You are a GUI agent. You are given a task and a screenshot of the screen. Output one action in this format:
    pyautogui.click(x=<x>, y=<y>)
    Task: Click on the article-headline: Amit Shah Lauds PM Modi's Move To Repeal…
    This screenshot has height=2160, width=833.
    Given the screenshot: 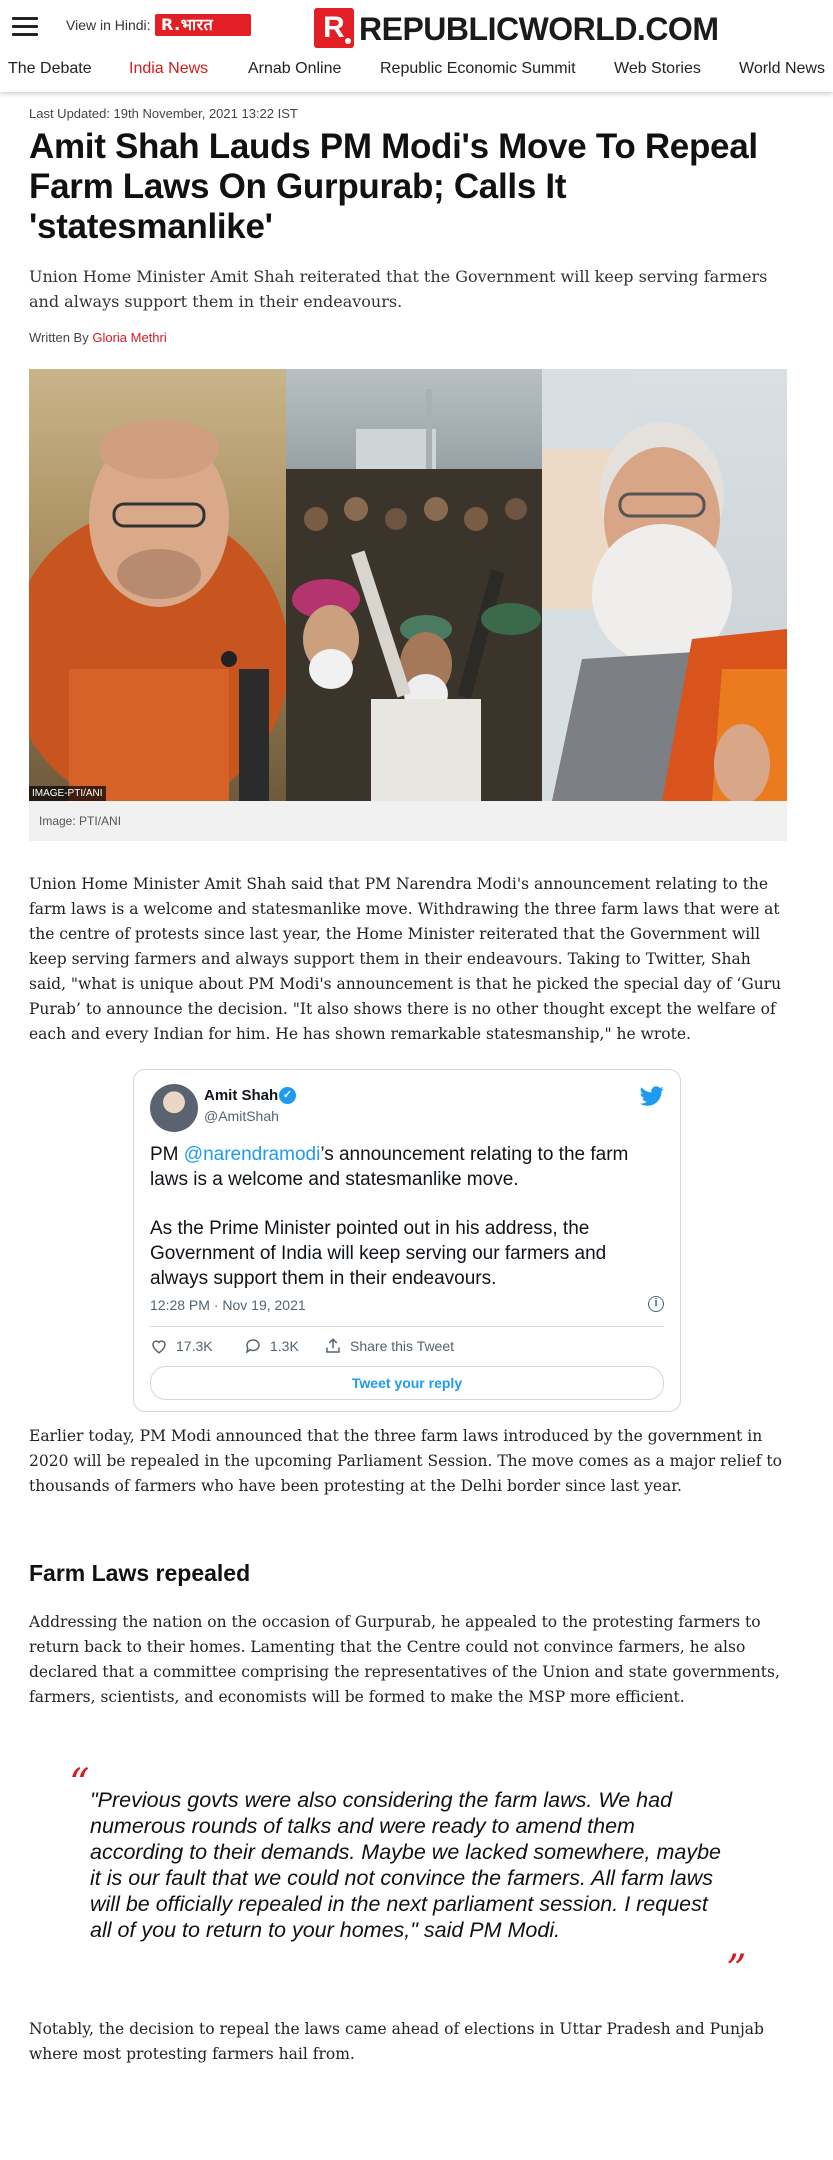 What is the action you would take?
    pyautogui.click(x=393, y=186)
    